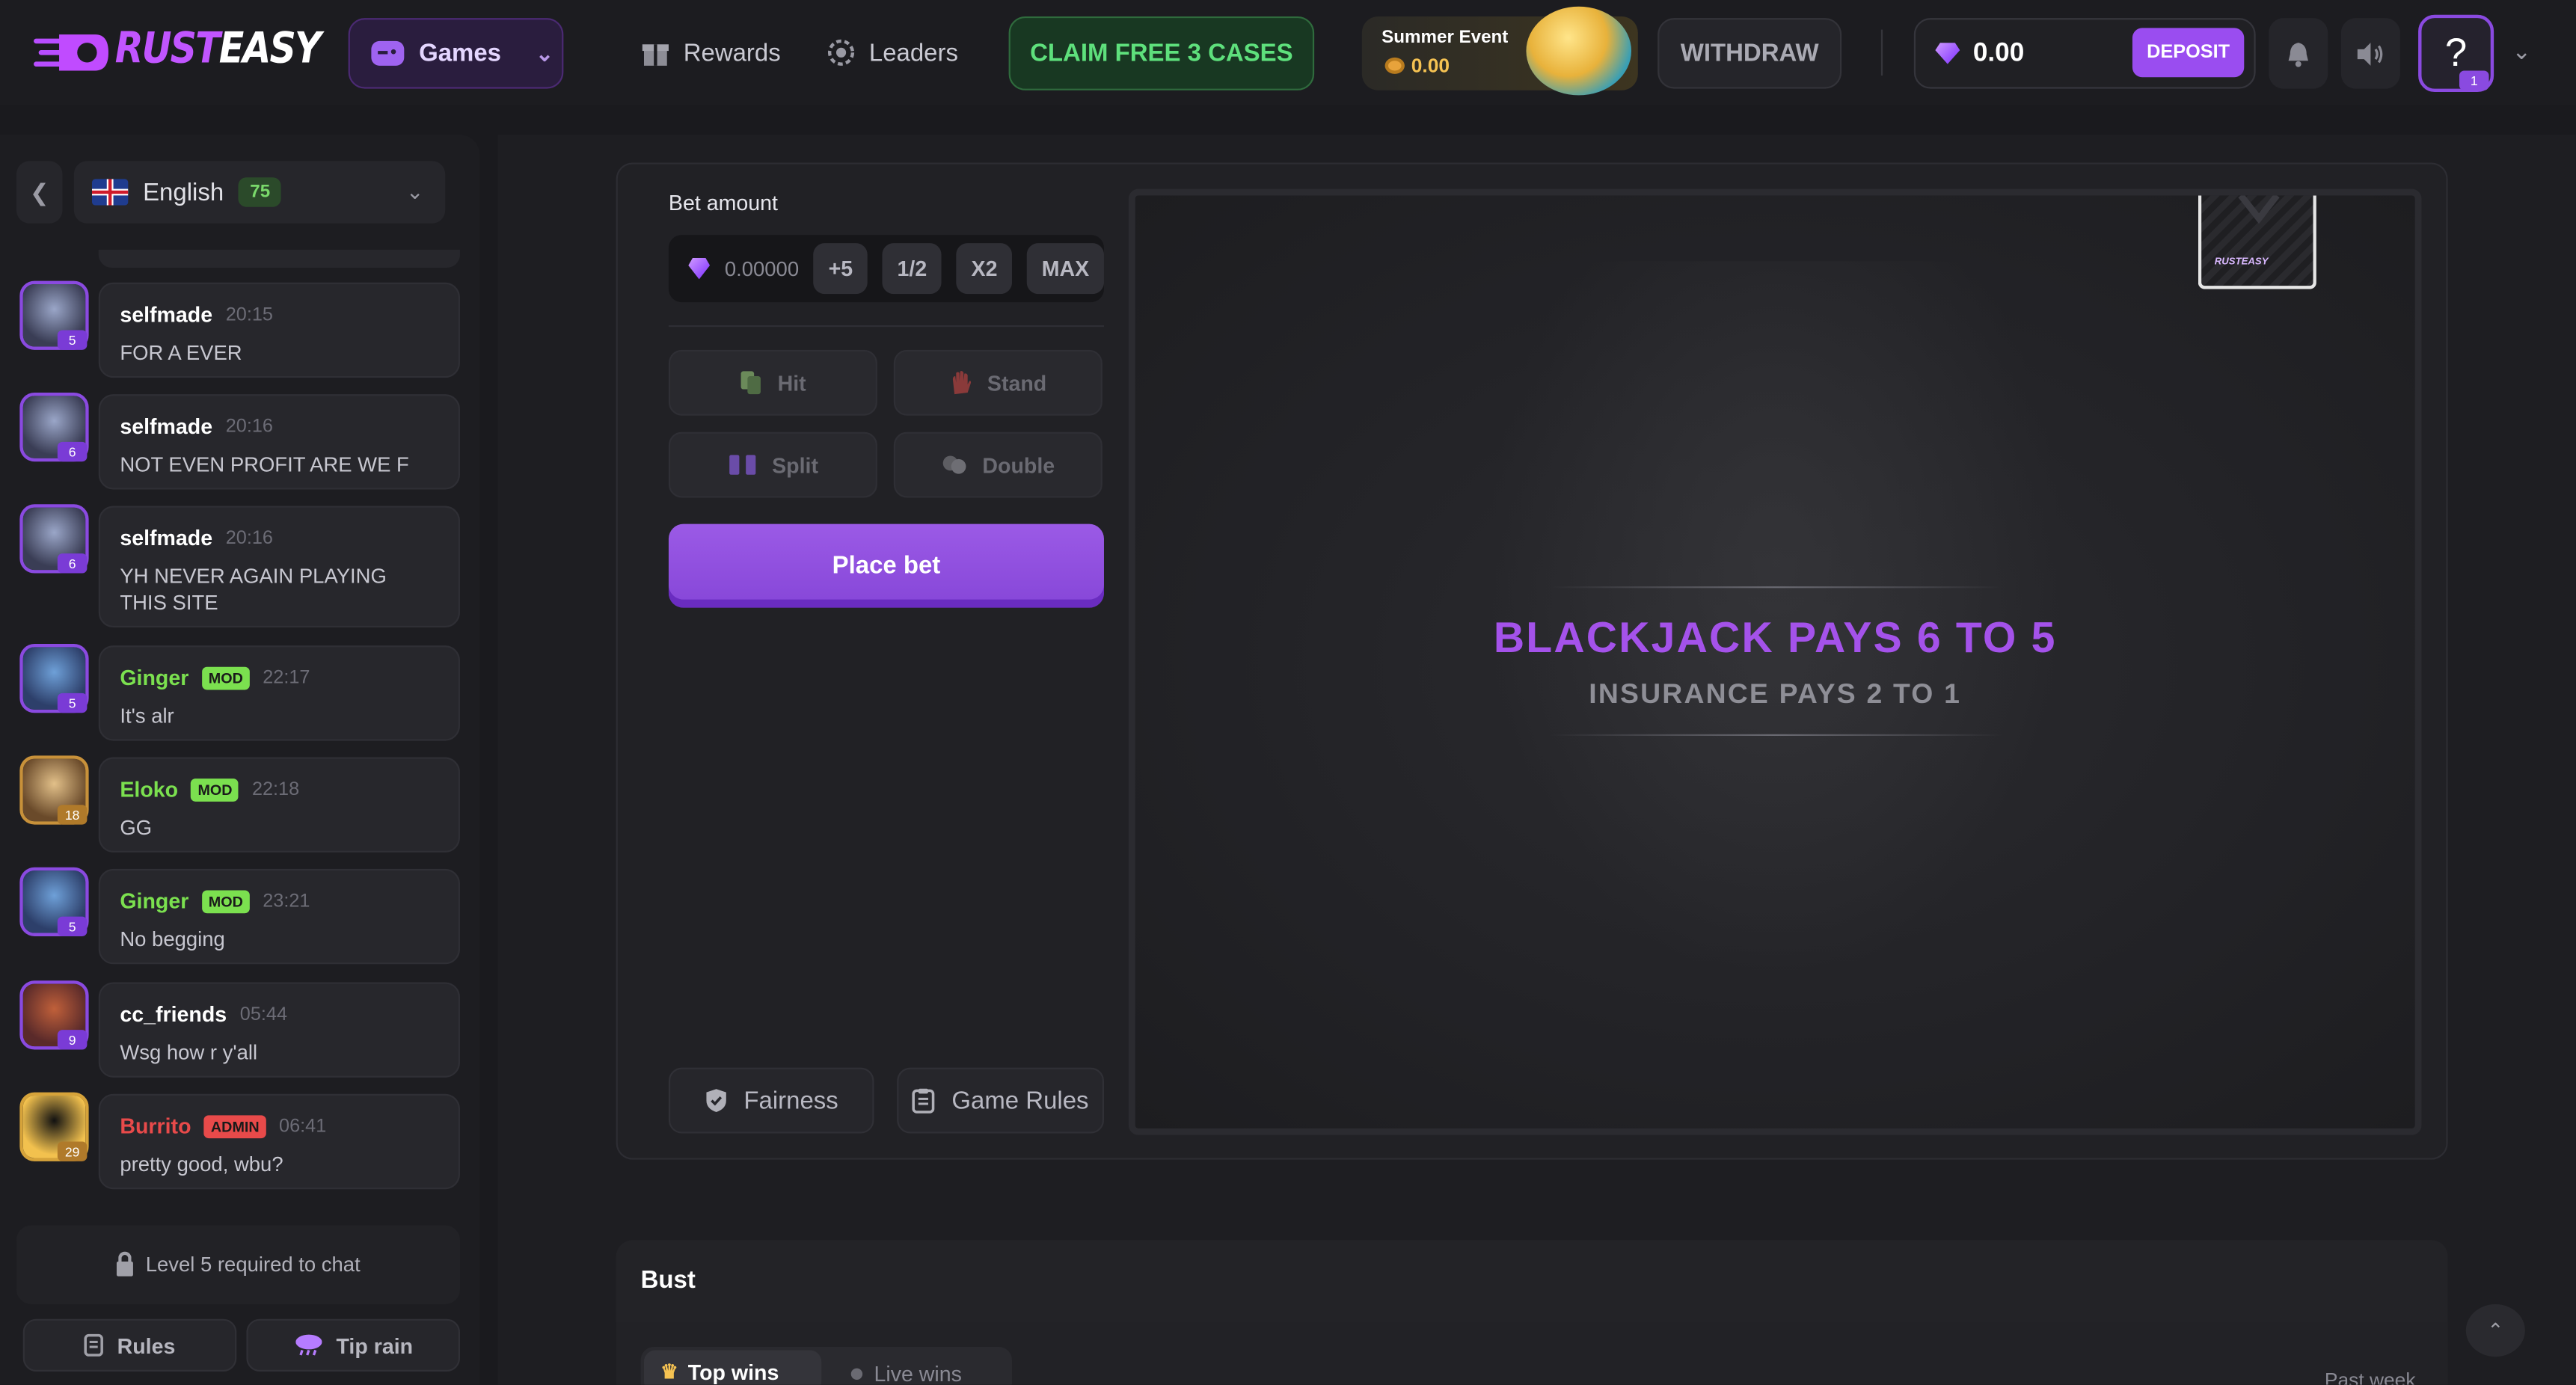 The image size is (2576, 1385). What do you see at coordinates (388, 53) in the screenshot?
I see `gamepad-icon` at bounding box center [388, 53].